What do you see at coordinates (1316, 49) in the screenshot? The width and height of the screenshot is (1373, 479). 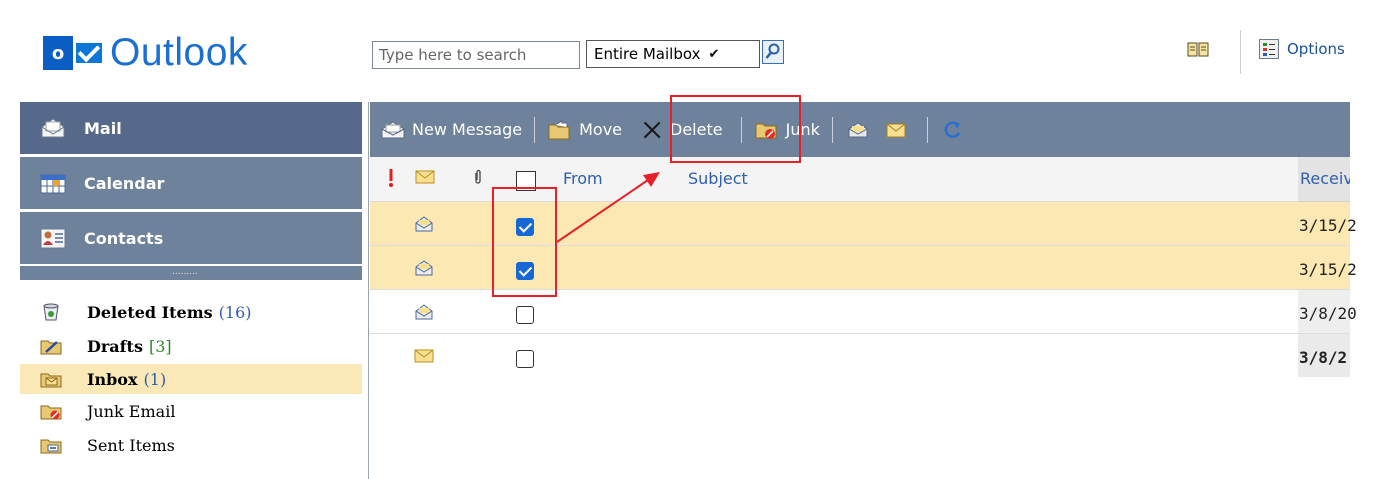 I see `options-label: Options` at bounding box center [1316, 49].